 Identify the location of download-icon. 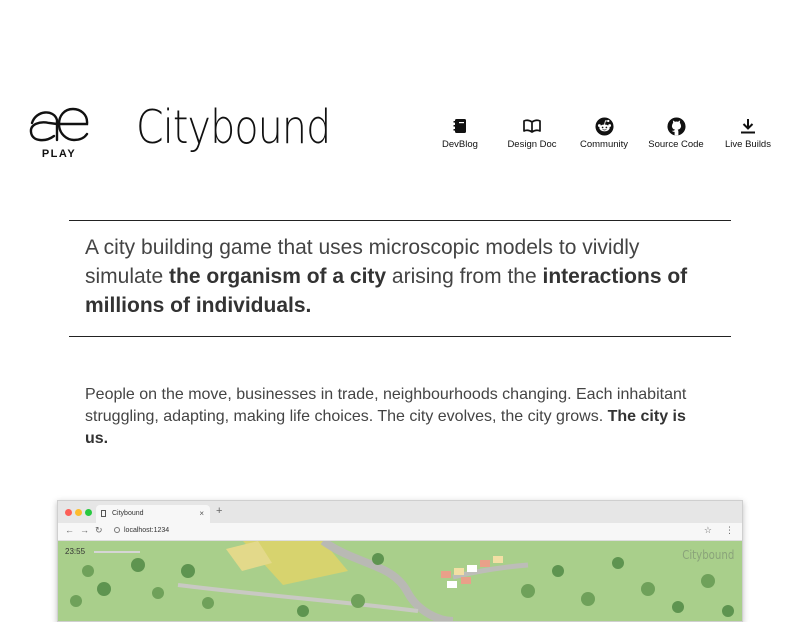
(748, 126).